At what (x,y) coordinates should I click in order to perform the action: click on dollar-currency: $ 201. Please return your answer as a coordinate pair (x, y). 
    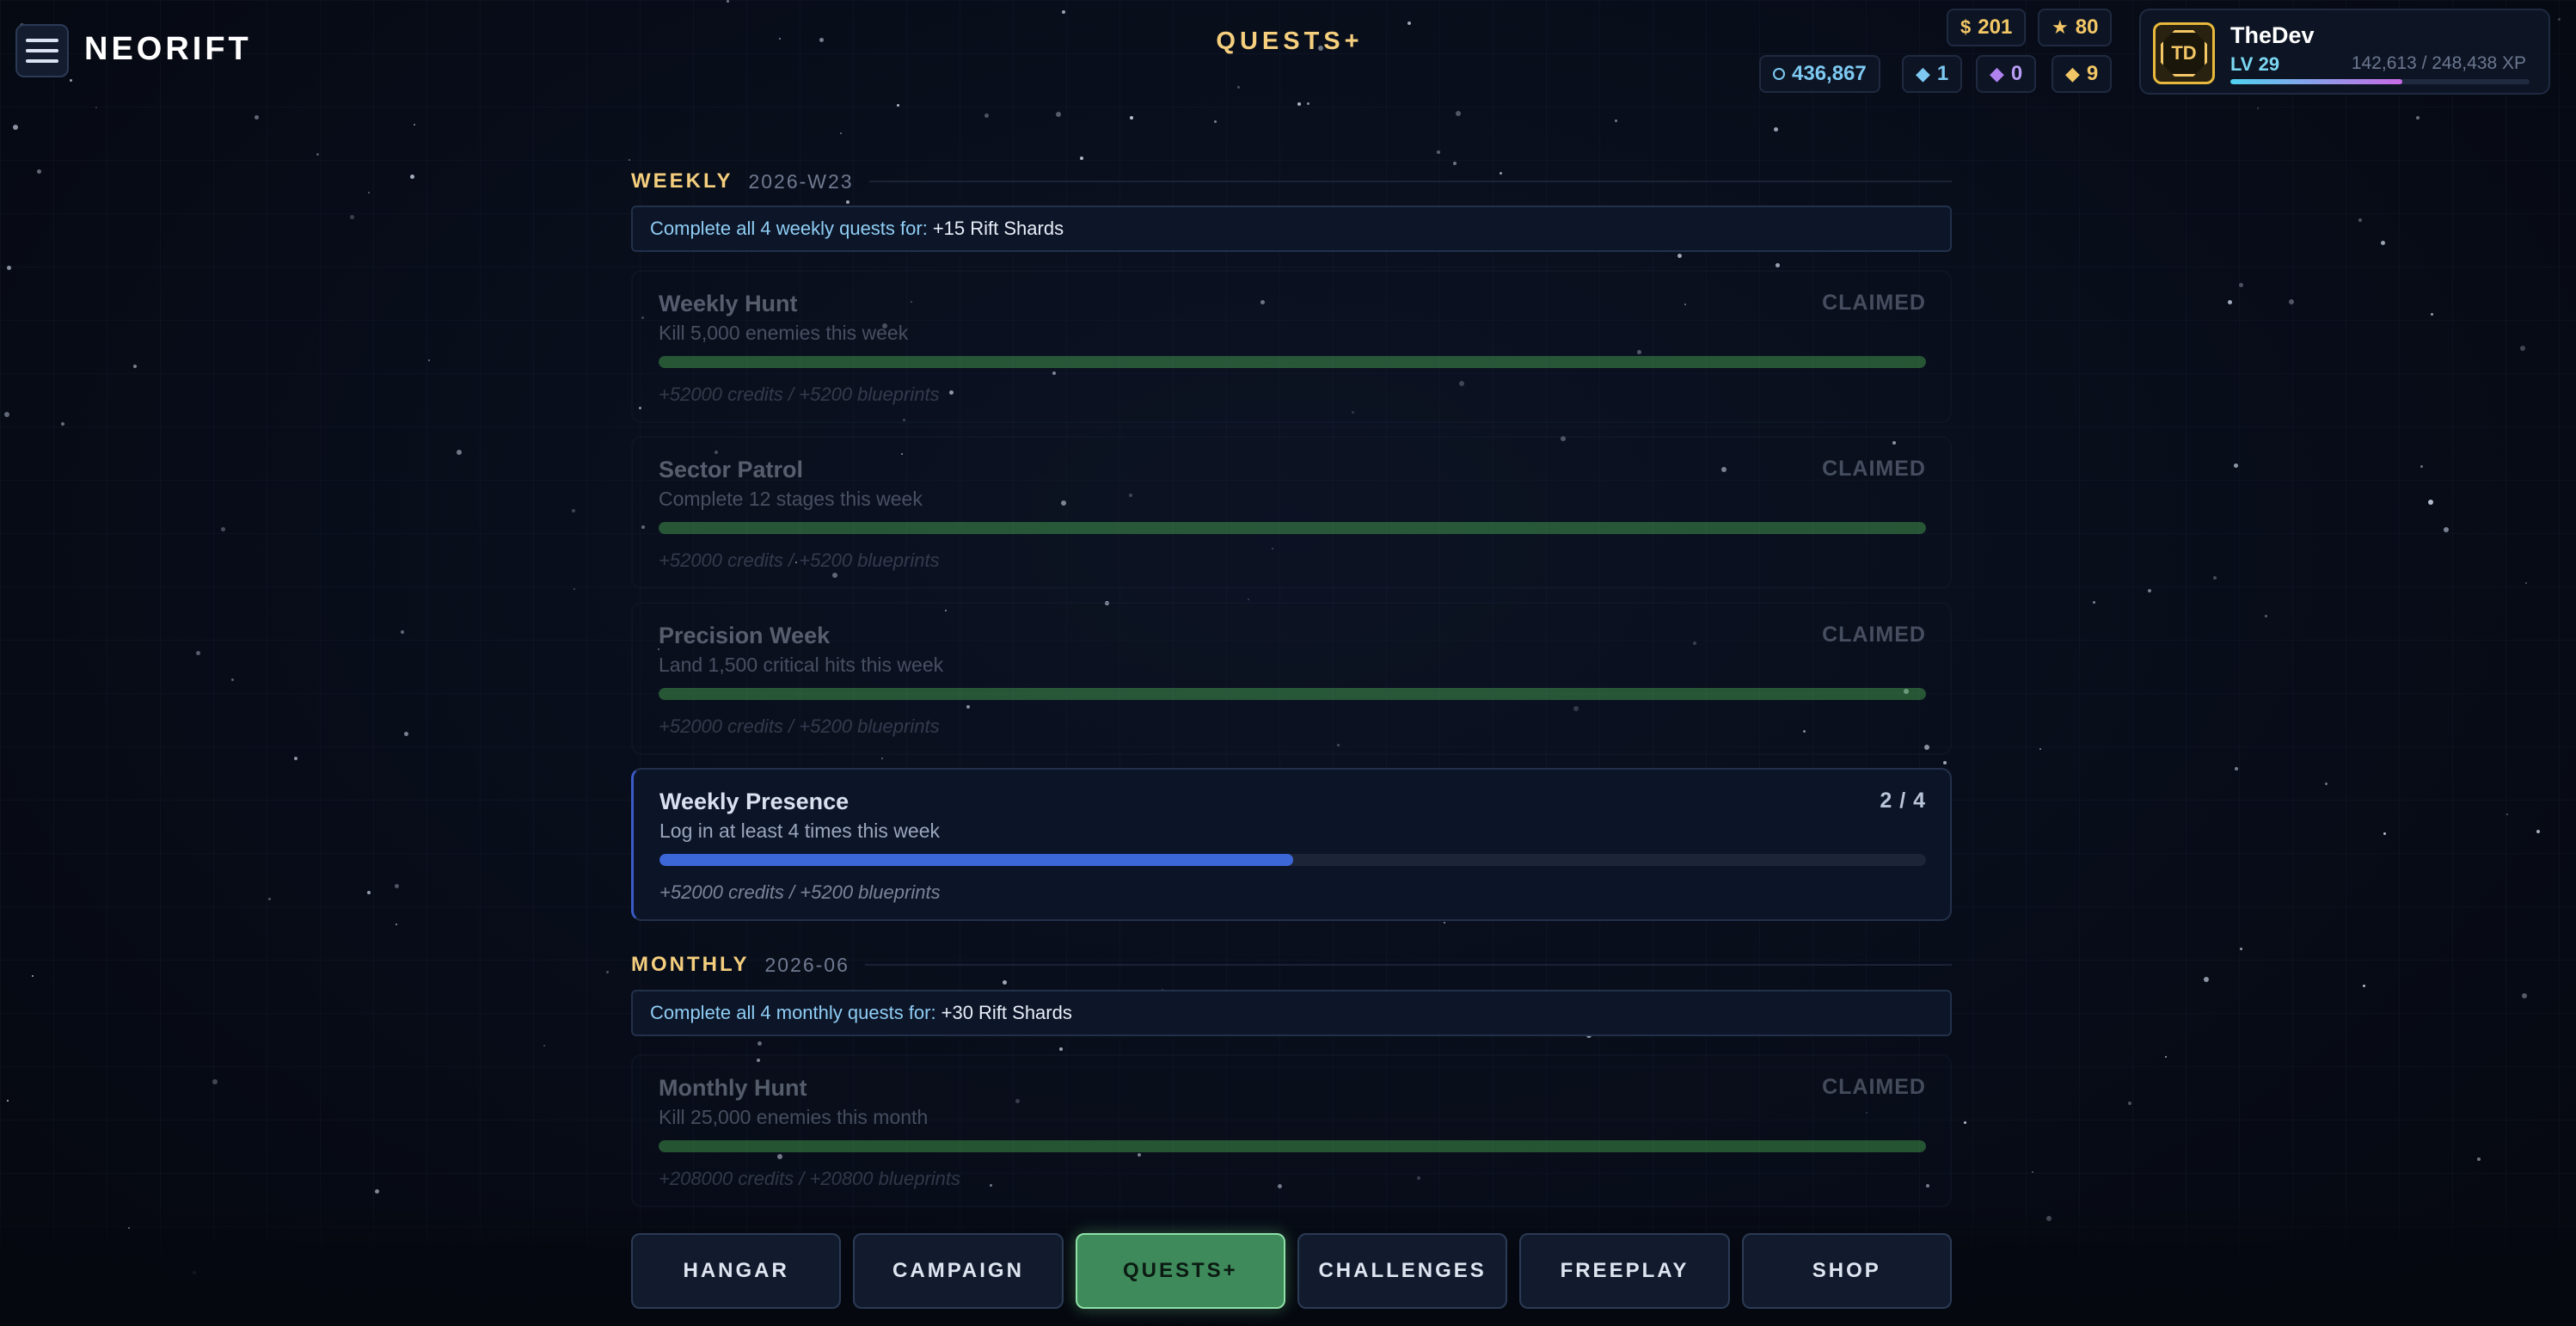
    Looking at the image, I should click on (1987, 28).